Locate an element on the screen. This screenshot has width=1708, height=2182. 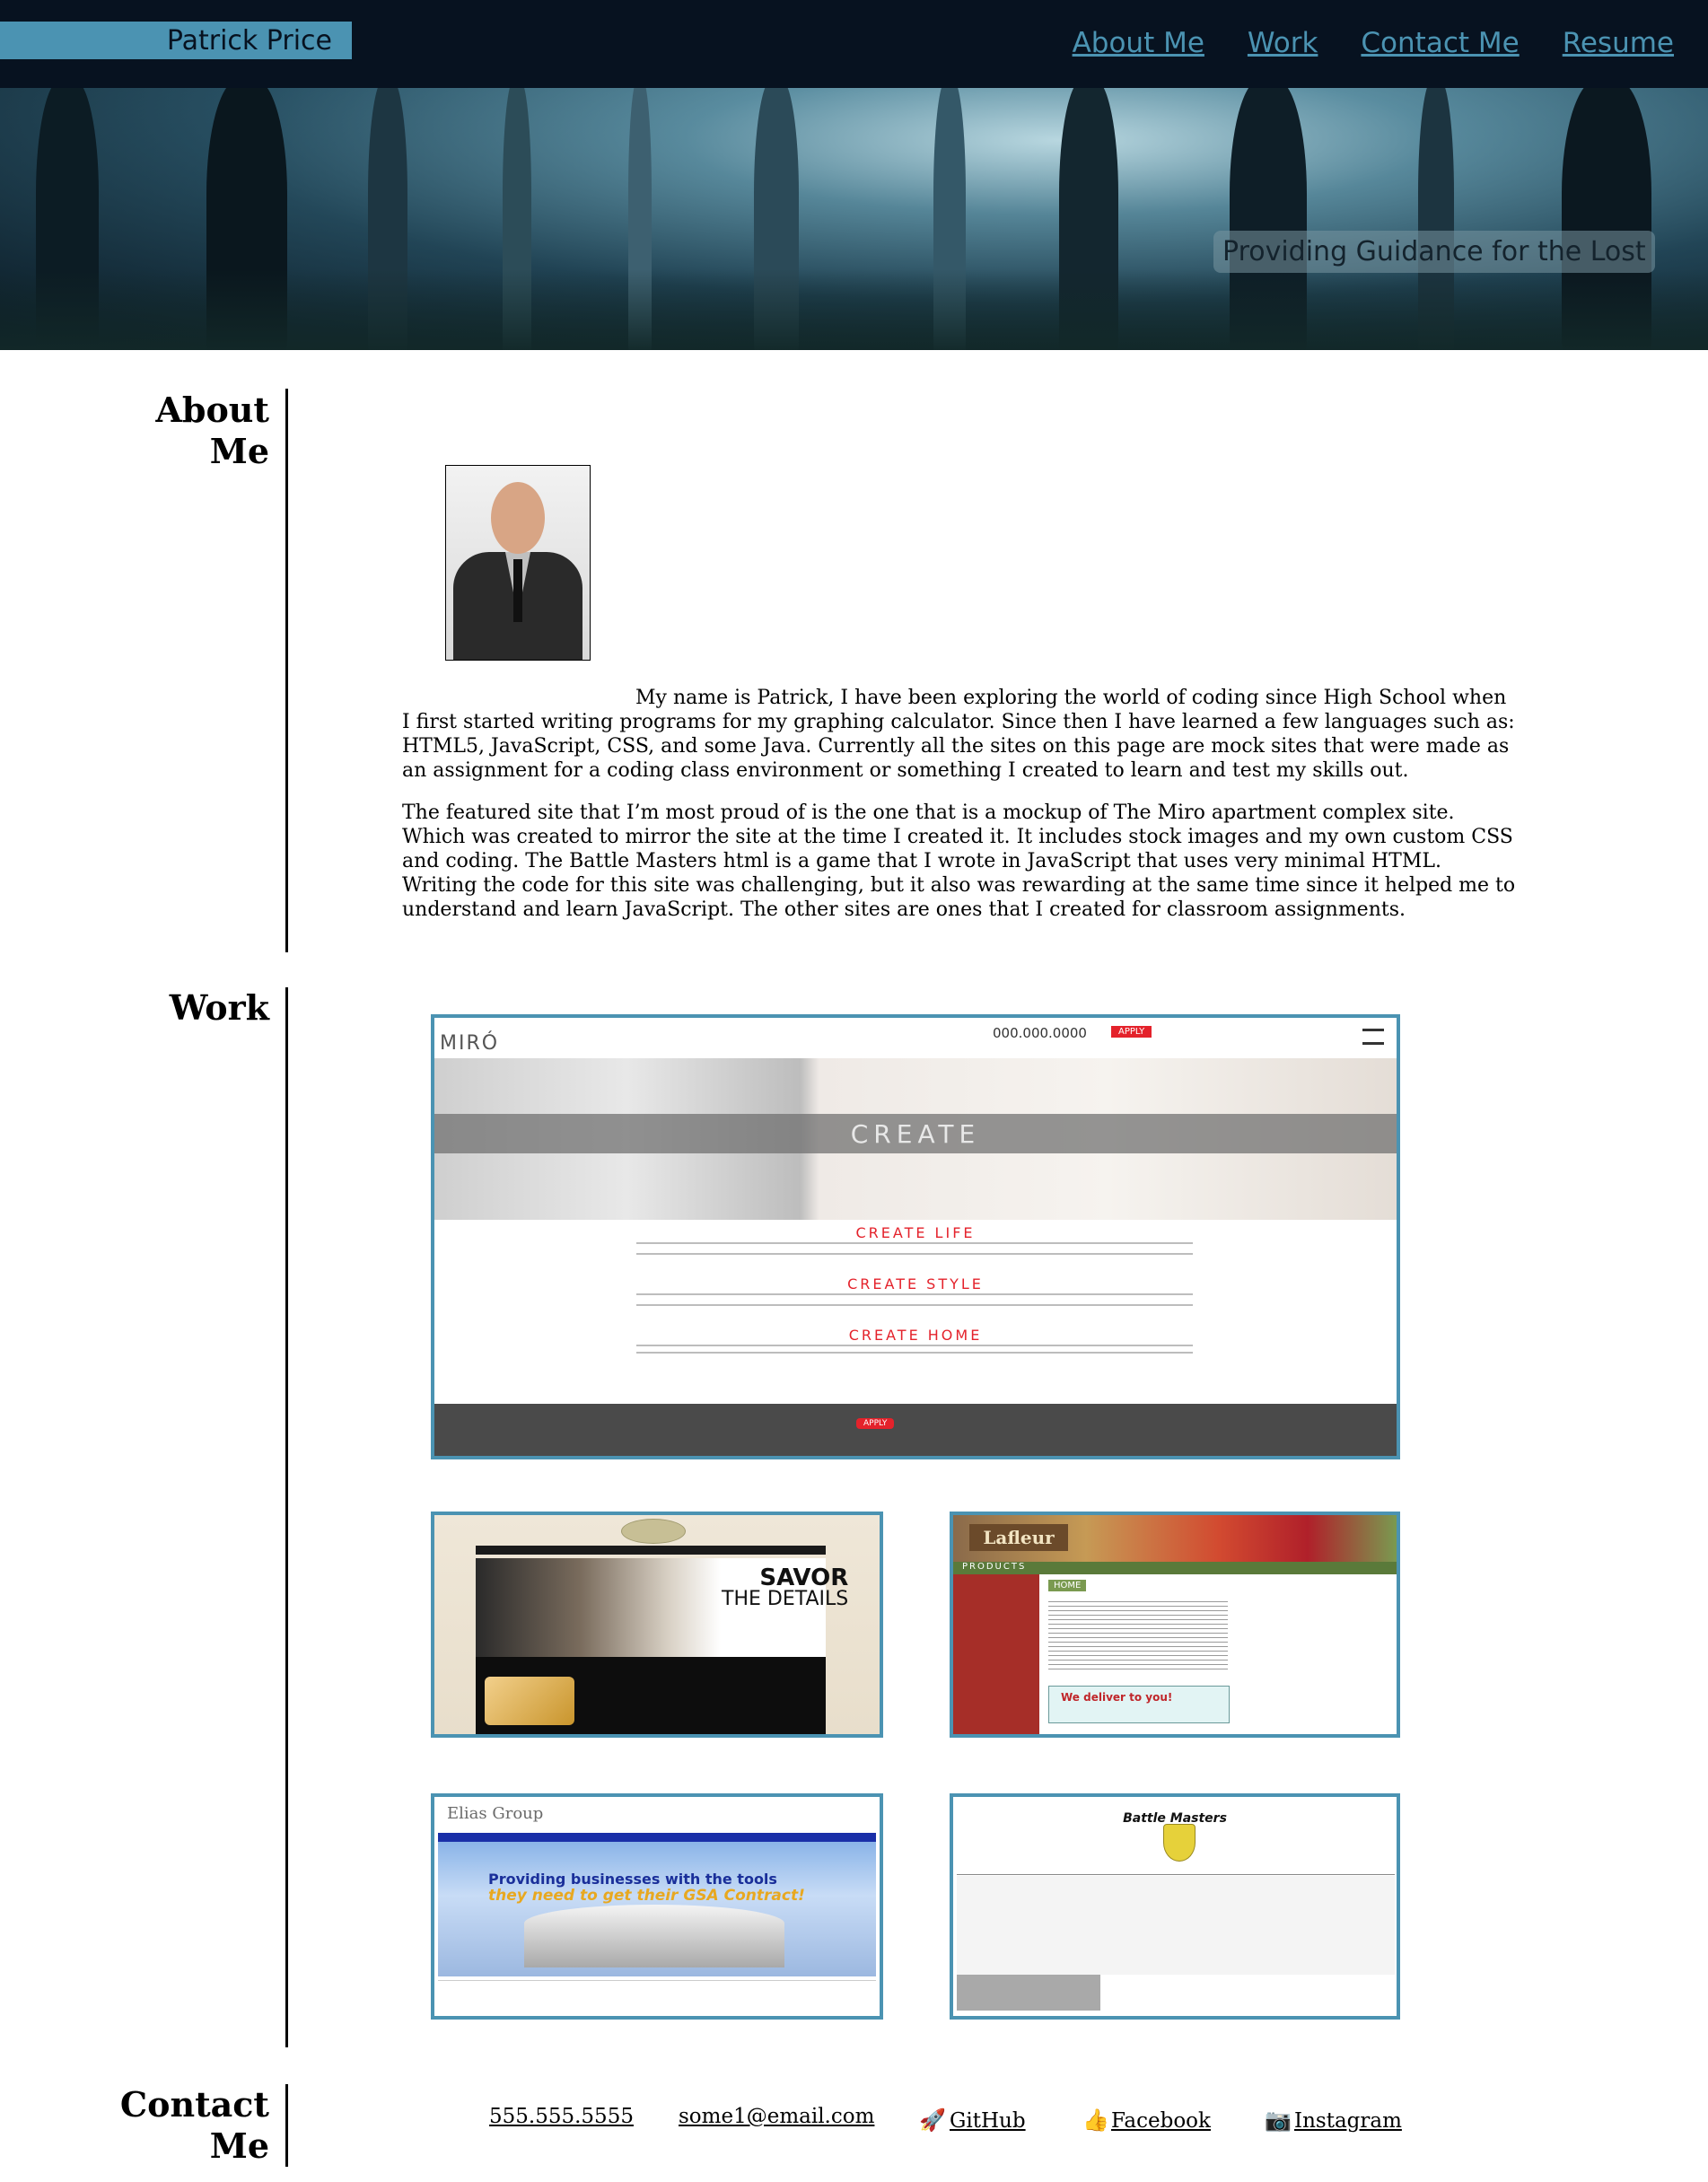
profile-photo is located at coordinates (518, 563).